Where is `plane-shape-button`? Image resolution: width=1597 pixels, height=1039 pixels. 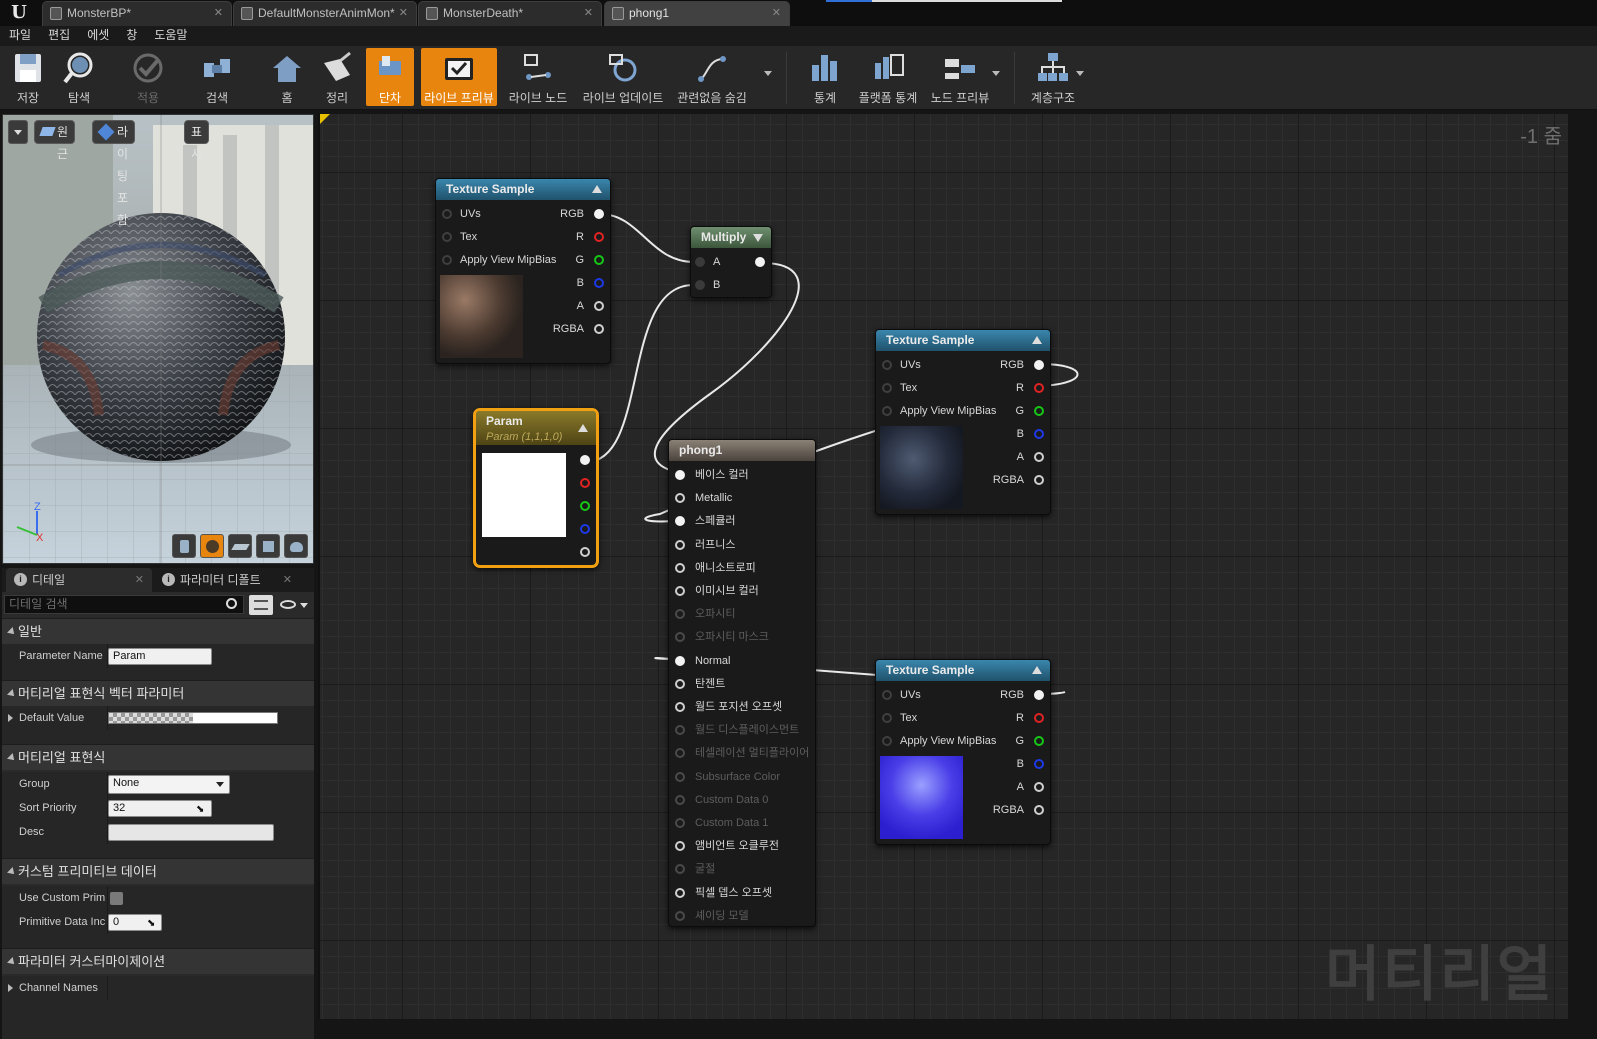
plane-shape-button is located at coordinates (240, 546).